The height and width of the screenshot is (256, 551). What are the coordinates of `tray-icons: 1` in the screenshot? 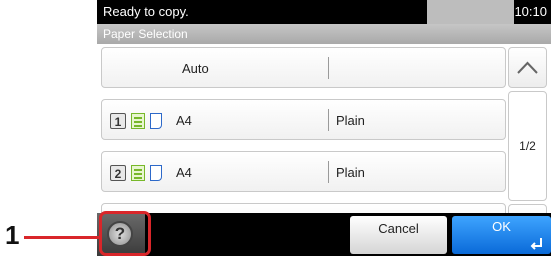 It's located at (136, 121).